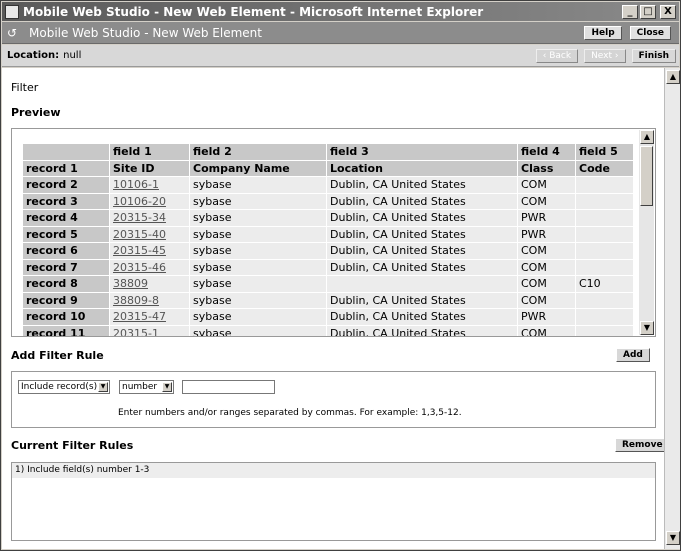  Describe the element at coordinates (605, 55) in the screenshot. I see `next-button: Next ›` at that location.